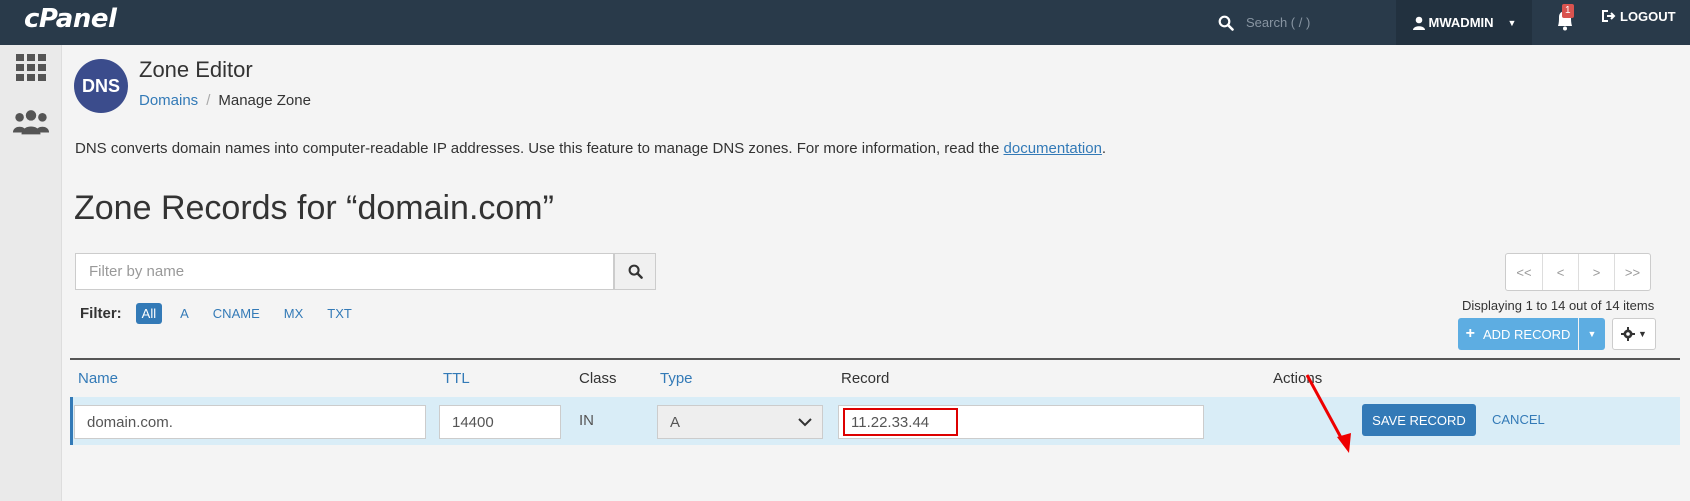 This screenshot has width=1690, height=501. Describe the element at coordinates (1021, 422) in the screenshot. I see `record-field-wrapper` at that location.